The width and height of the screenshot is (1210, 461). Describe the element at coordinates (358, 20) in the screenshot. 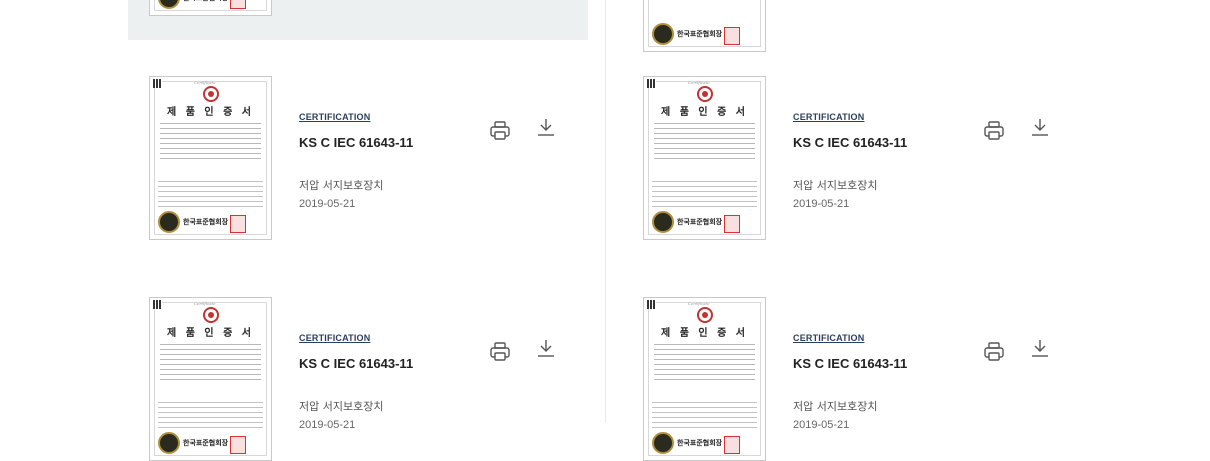

I see `certificate-card-highlighted: 한국표준협회장` at that location.